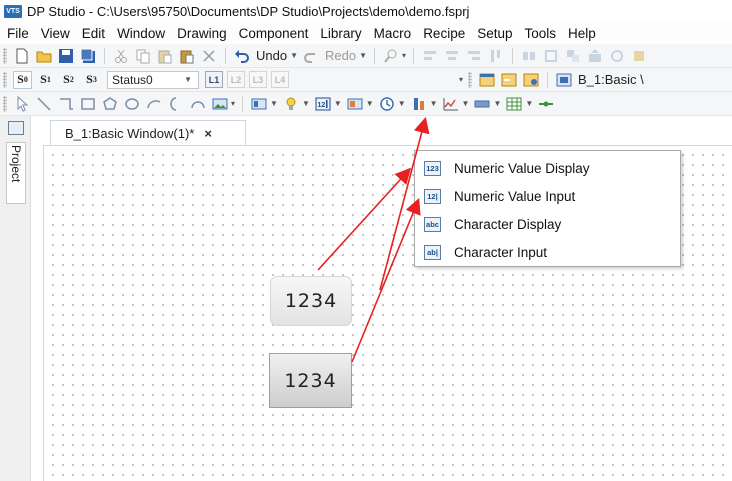 This screenshot has width=732, height=481. I want to click on lock-icon, so click(617, 56).